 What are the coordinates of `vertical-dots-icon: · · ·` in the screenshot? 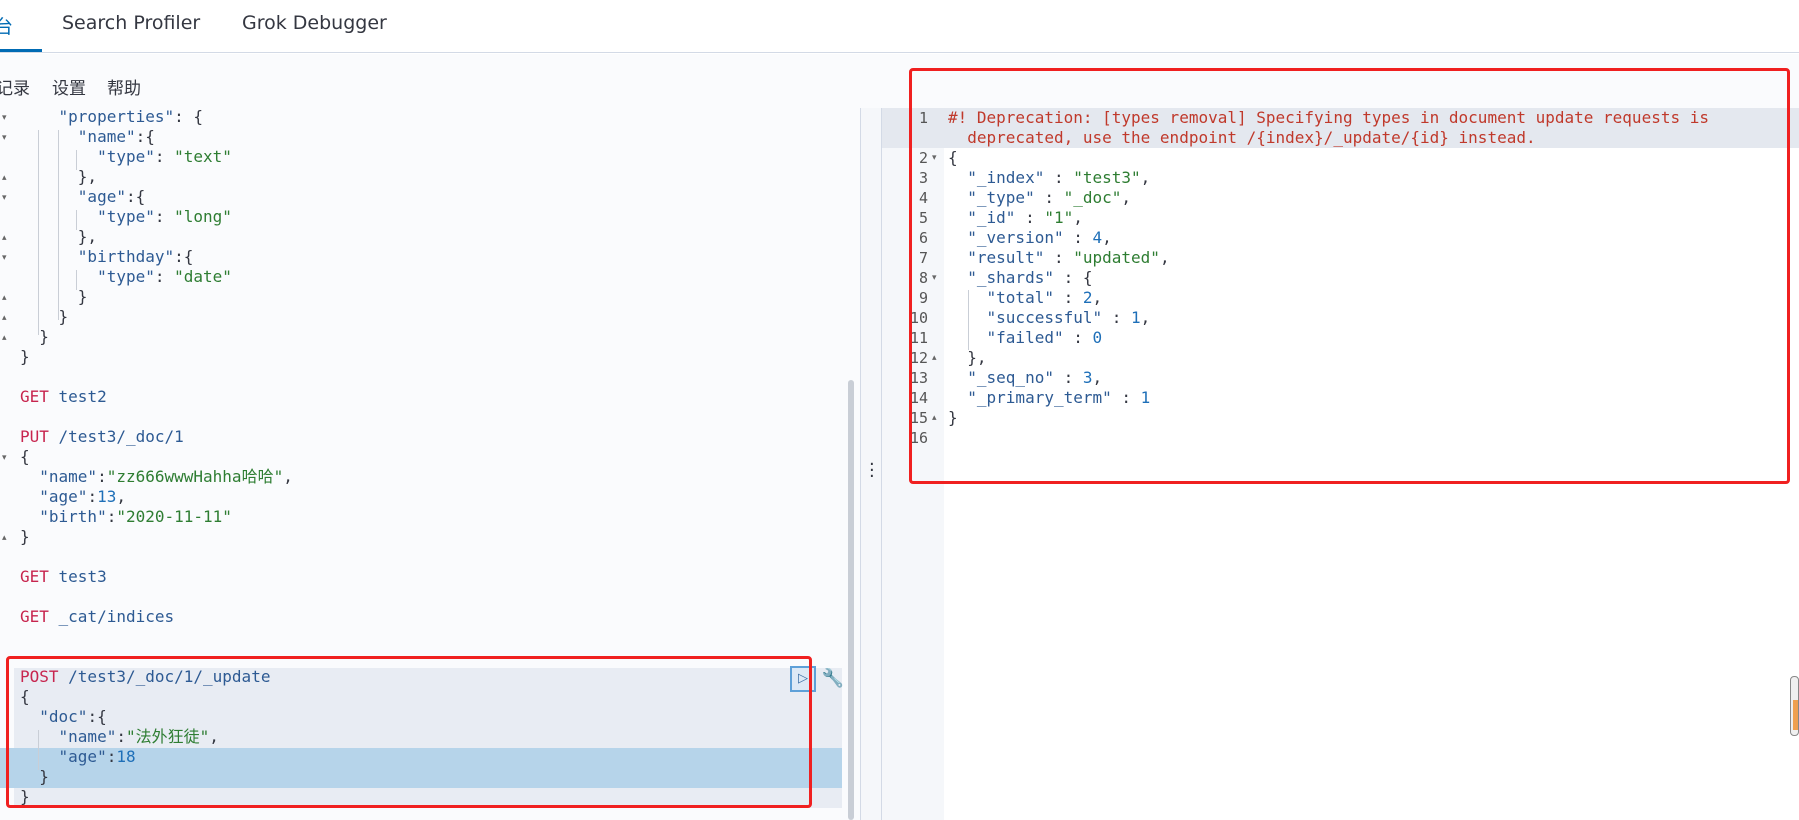 It's located at (872, 470).